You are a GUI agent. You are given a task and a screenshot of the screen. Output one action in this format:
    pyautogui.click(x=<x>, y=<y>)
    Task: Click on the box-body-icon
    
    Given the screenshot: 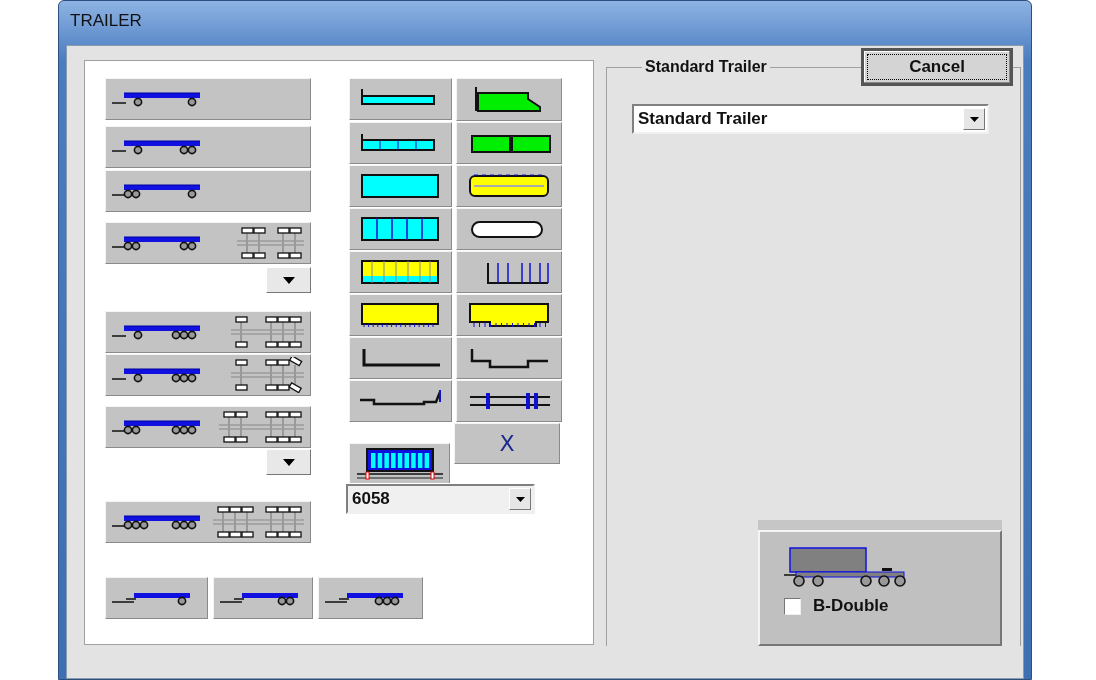 What is the action you would take?
    pyautogui.click(x=399, y=463)
    